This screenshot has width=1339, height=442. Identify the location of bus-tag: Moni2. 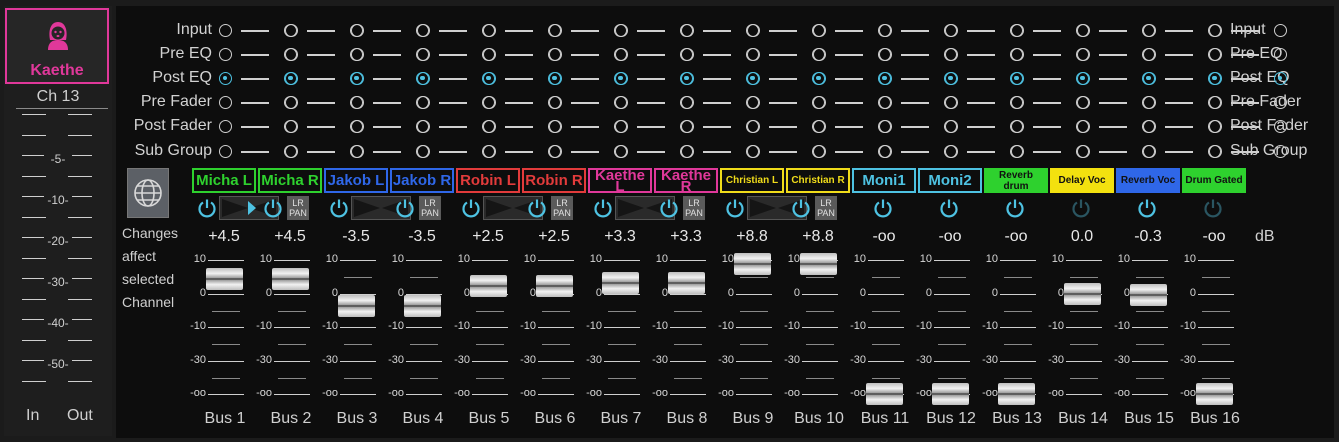
(950, 180).